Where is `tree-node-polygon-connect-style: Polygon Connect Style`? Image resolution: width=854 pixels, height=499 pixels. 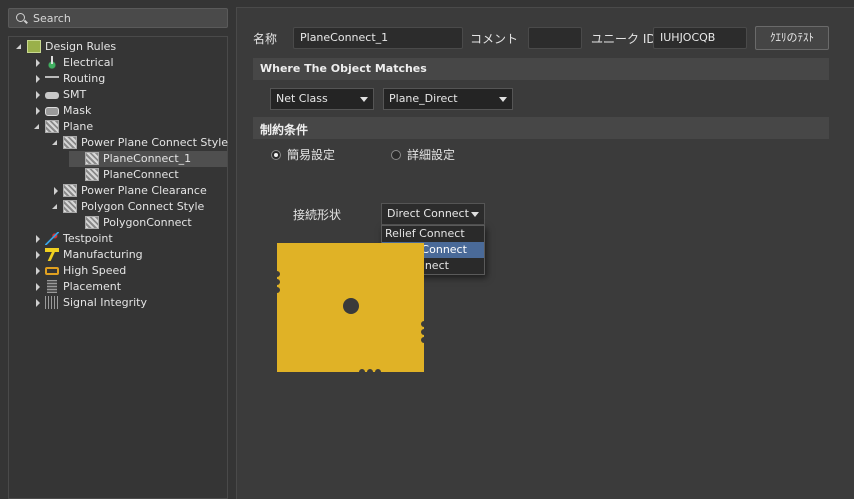 tree-node-polygon-connect-style: Polygon Connect Style is located at coordinates (138, 207).